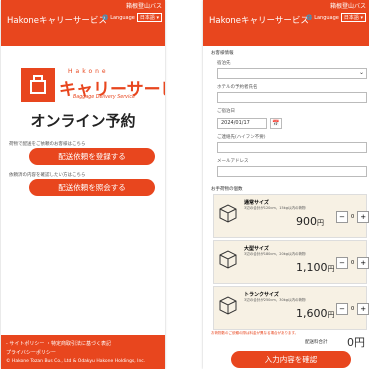 Image resolution: width=369 pixels, height=369 pixels. What do you see at coordinates (310, 221) in the screenshot?
I see `size-price: 900円` at bounding box center [310, 221].